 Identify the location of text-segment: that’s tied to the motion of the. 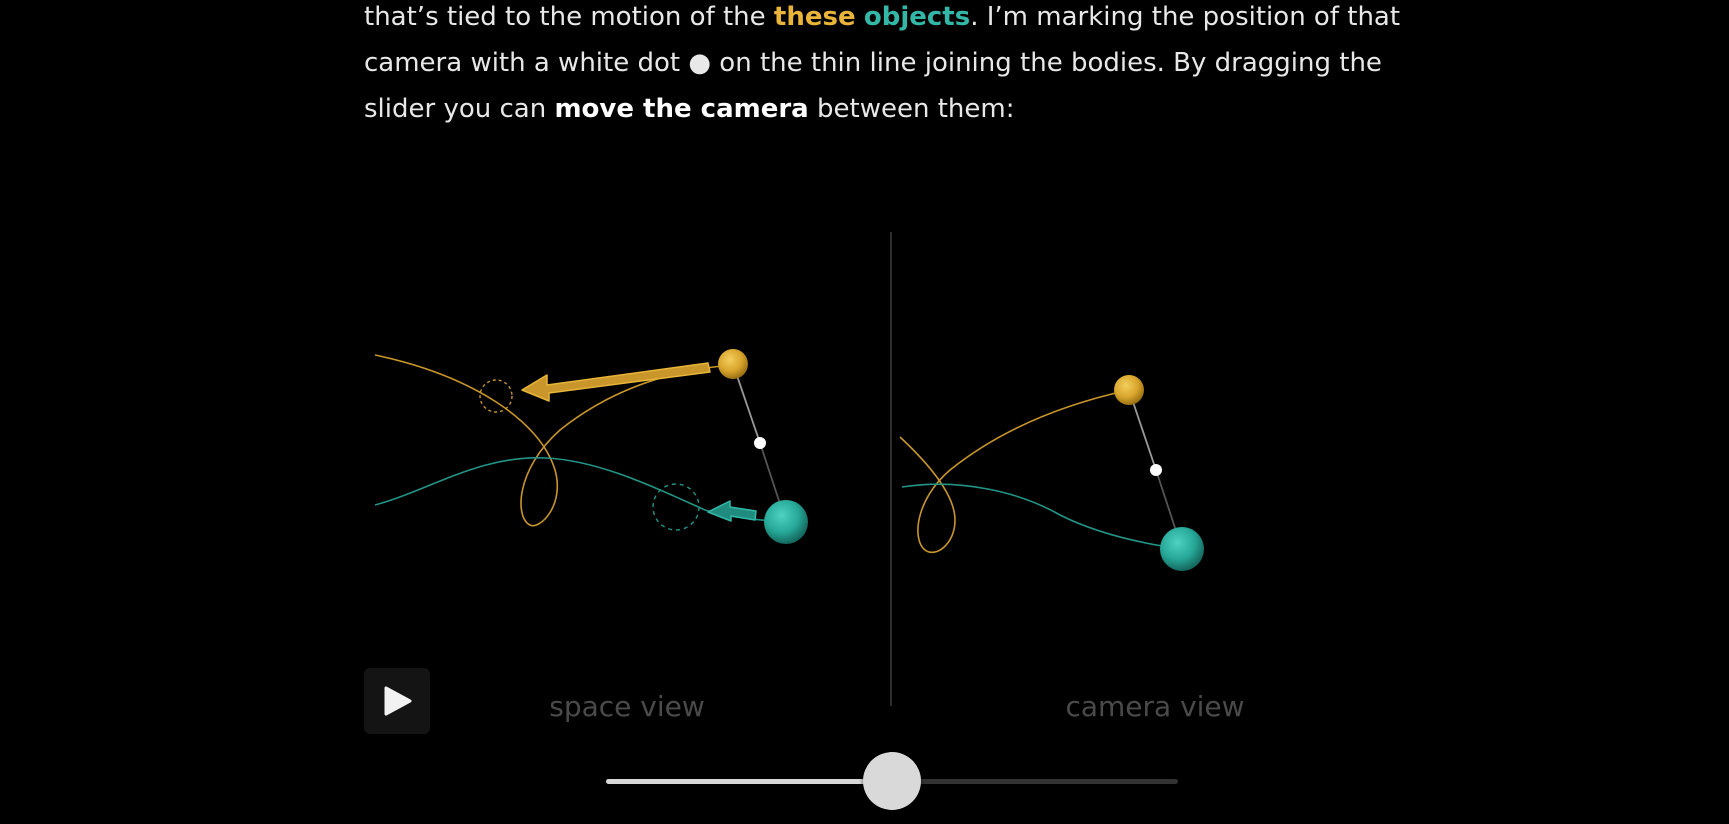
(569, 17).